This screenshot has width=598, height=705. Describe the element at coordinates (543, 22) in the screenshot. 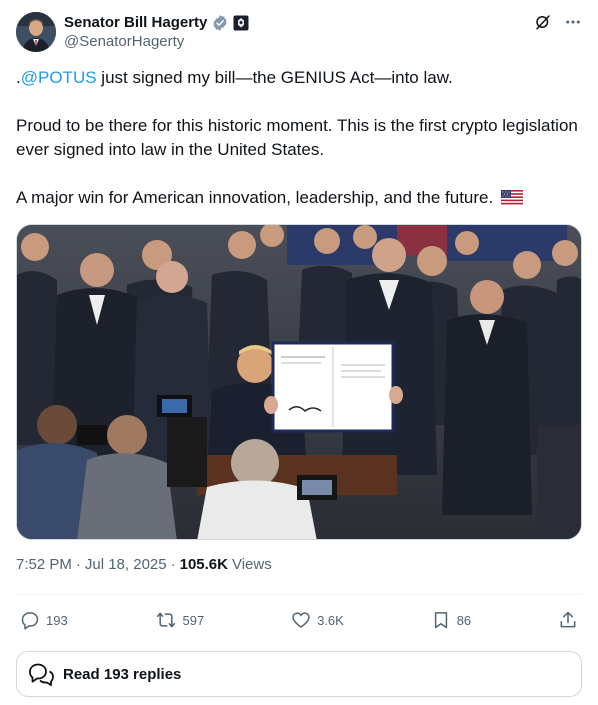

I see `grok-icon` at that location.